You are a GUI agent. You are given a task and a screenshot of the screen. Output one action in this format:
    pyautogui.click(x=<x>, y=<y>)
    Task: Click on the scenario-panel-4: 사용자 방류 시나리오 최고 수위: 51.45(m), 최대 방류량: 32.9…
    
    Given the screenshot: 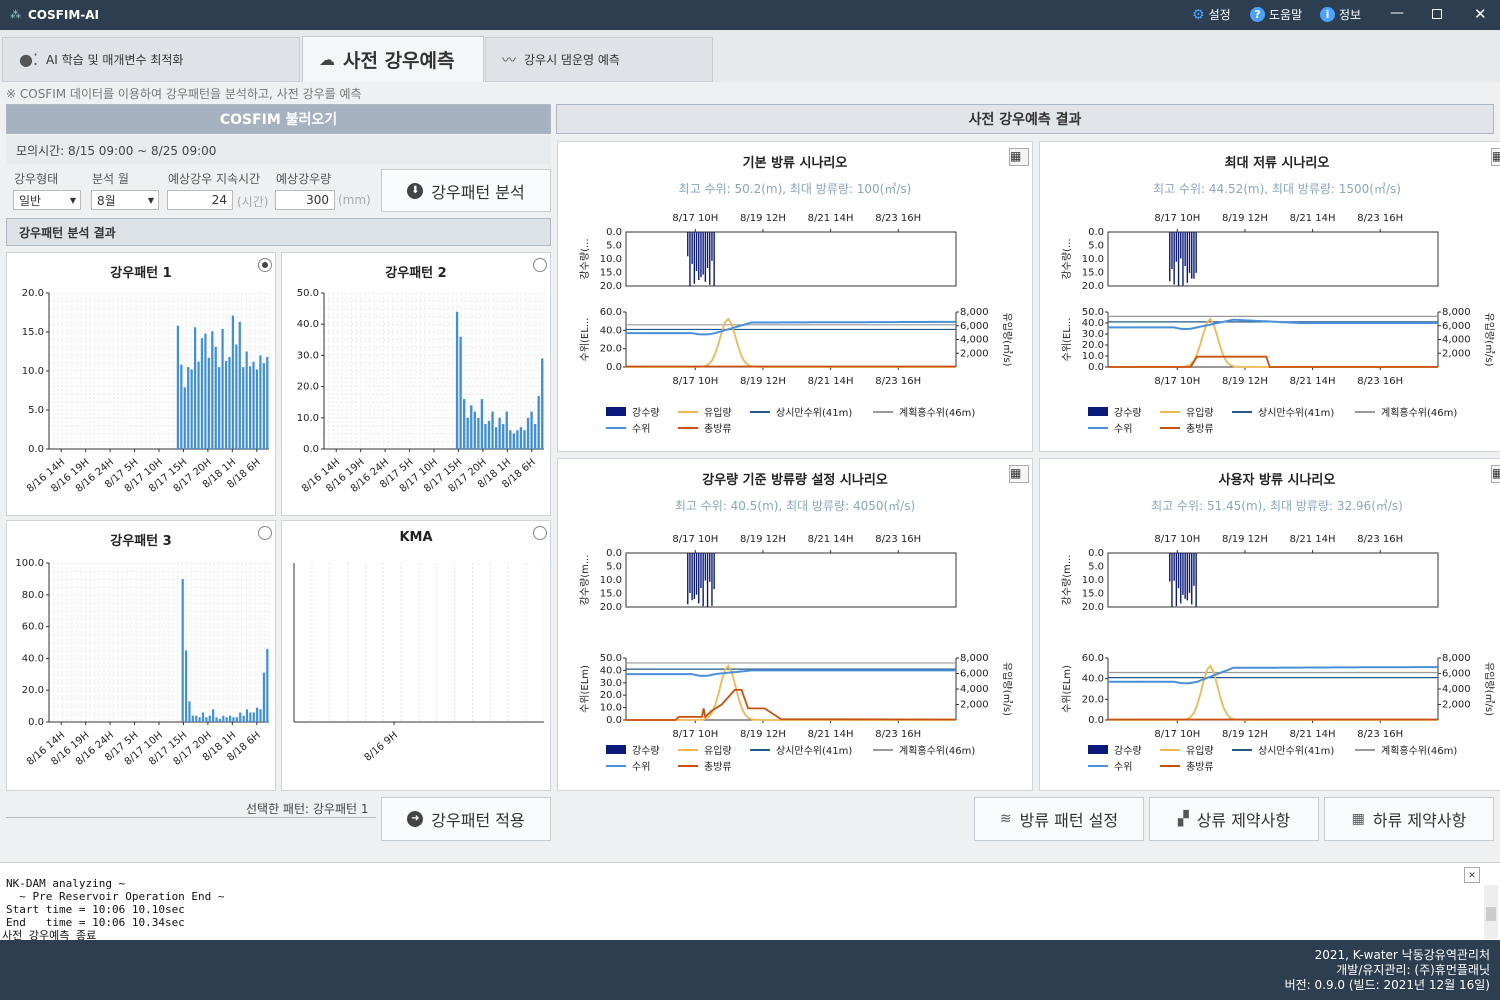 What is the action you would take?
    pyautogui.click(x=1269, y=624)
    